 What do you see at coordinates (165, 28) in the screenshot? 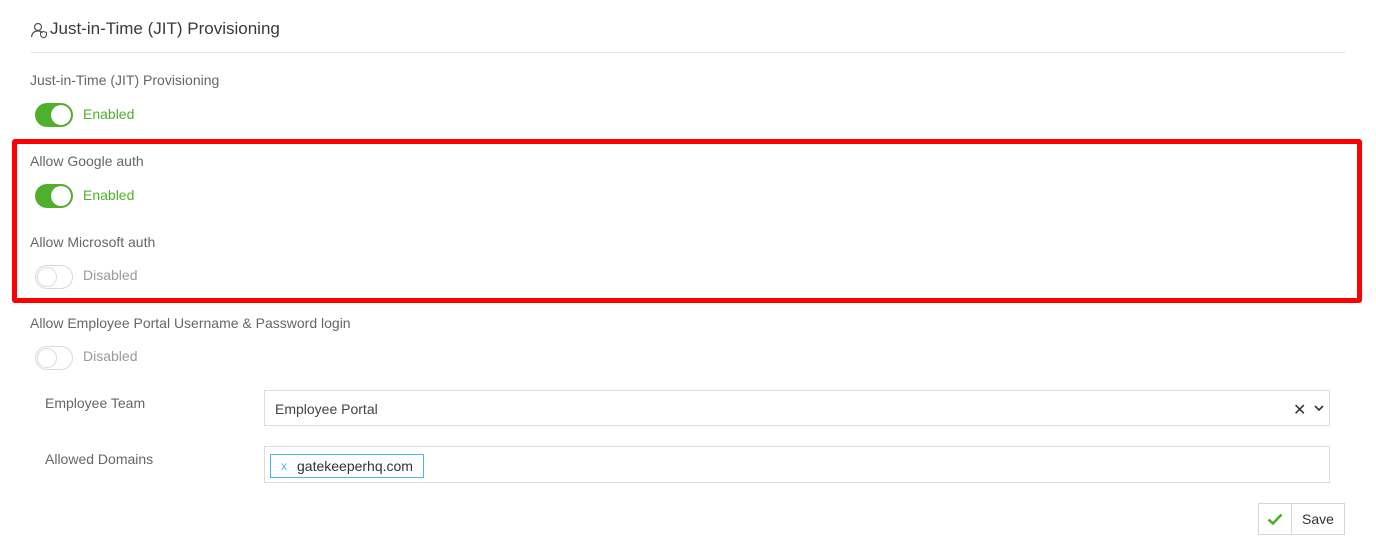
I see `page-title: Just-in-Time (JIT) Provisioning` at bounding box center [165, 28].